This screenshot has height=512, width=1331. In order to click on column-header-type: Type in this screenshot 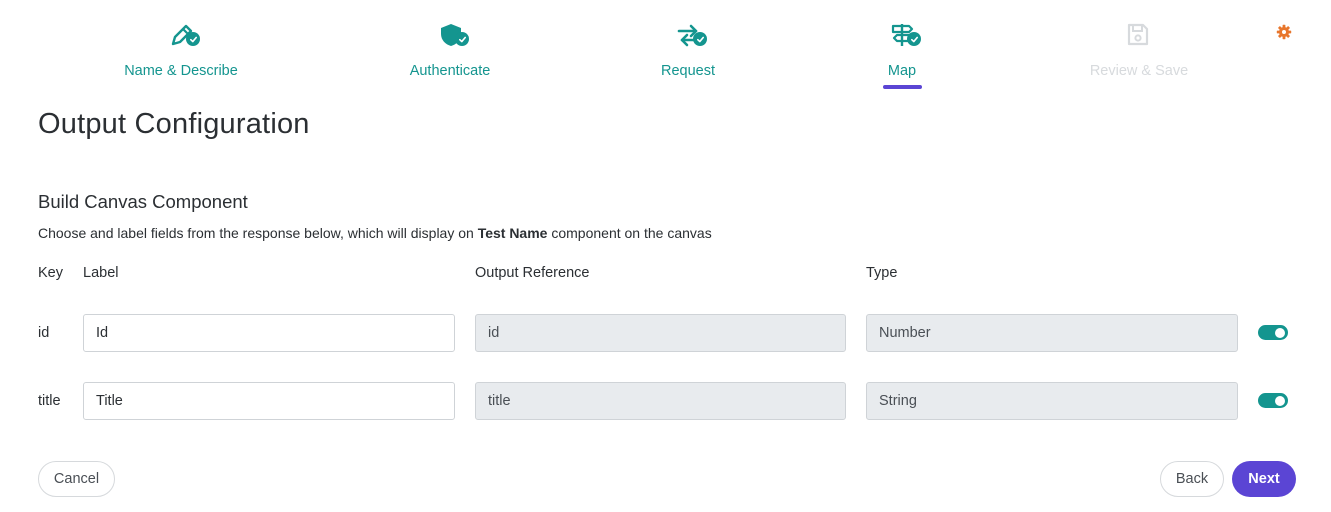, I will do `click(882, 273)`.